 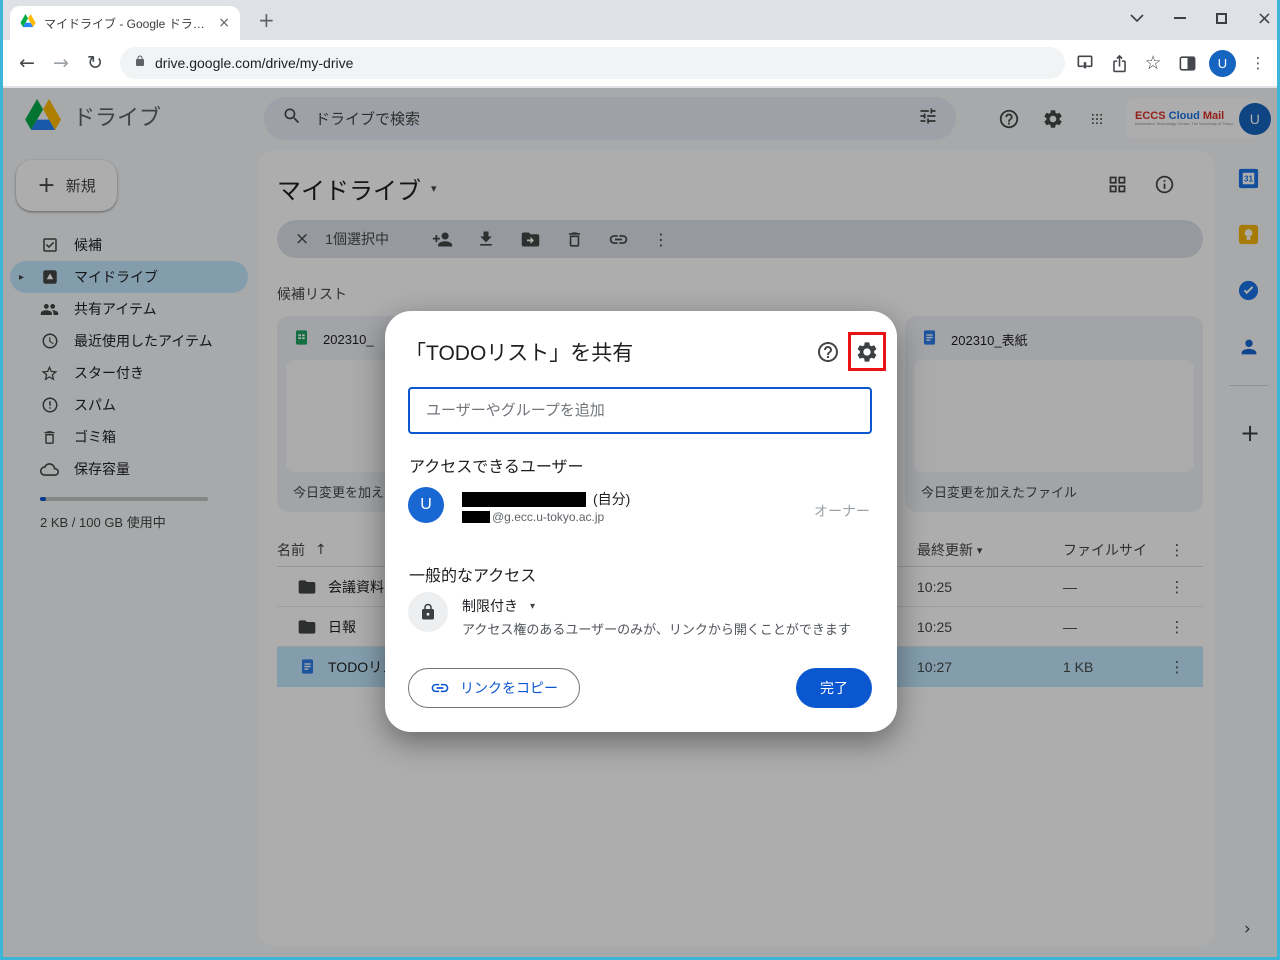 What do you see at coordinates (224, 23) in the screenshot?
I see `tab-close-icon: ×` at bounding box center [224, 23].